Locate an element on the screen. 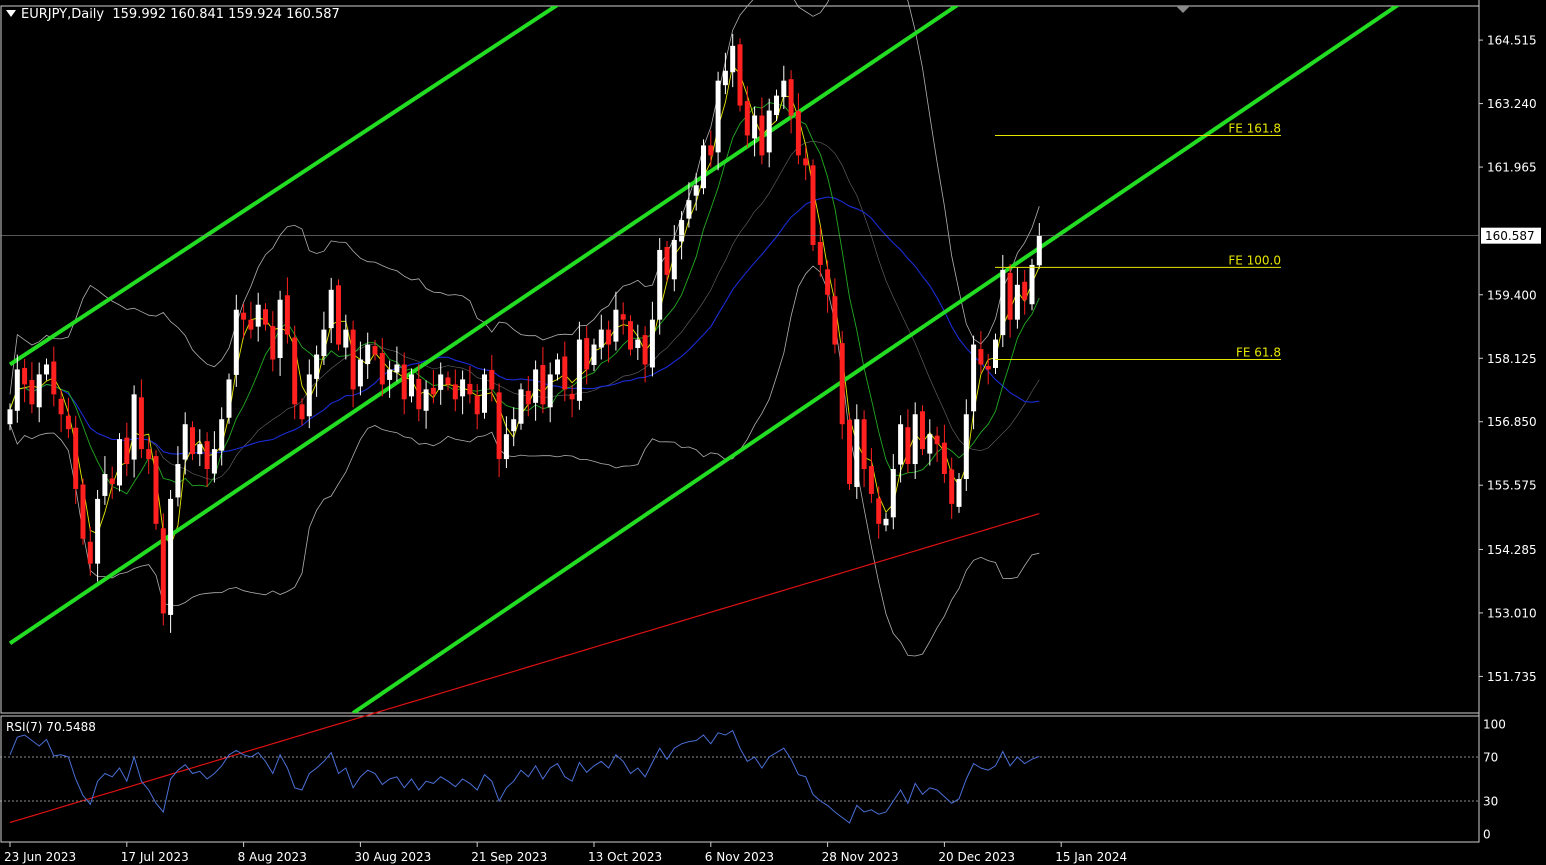 The height and width of the screenshot is (865, 1546). symbol-label: EURJPY,Daily is located at coordinates (63, 14).